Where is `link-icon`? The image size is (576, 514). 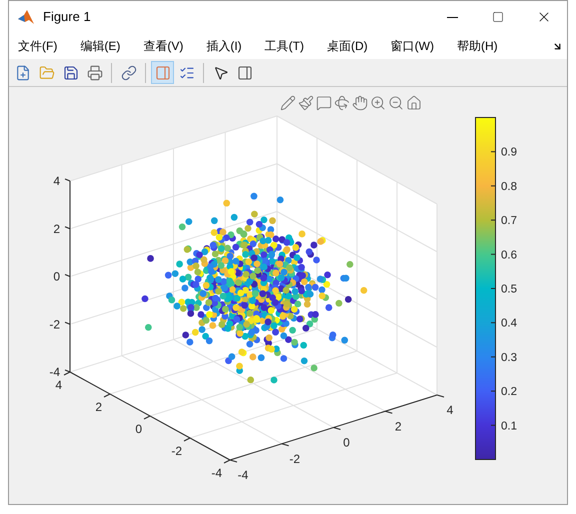
link-icon is located at coordinates (128, 72).